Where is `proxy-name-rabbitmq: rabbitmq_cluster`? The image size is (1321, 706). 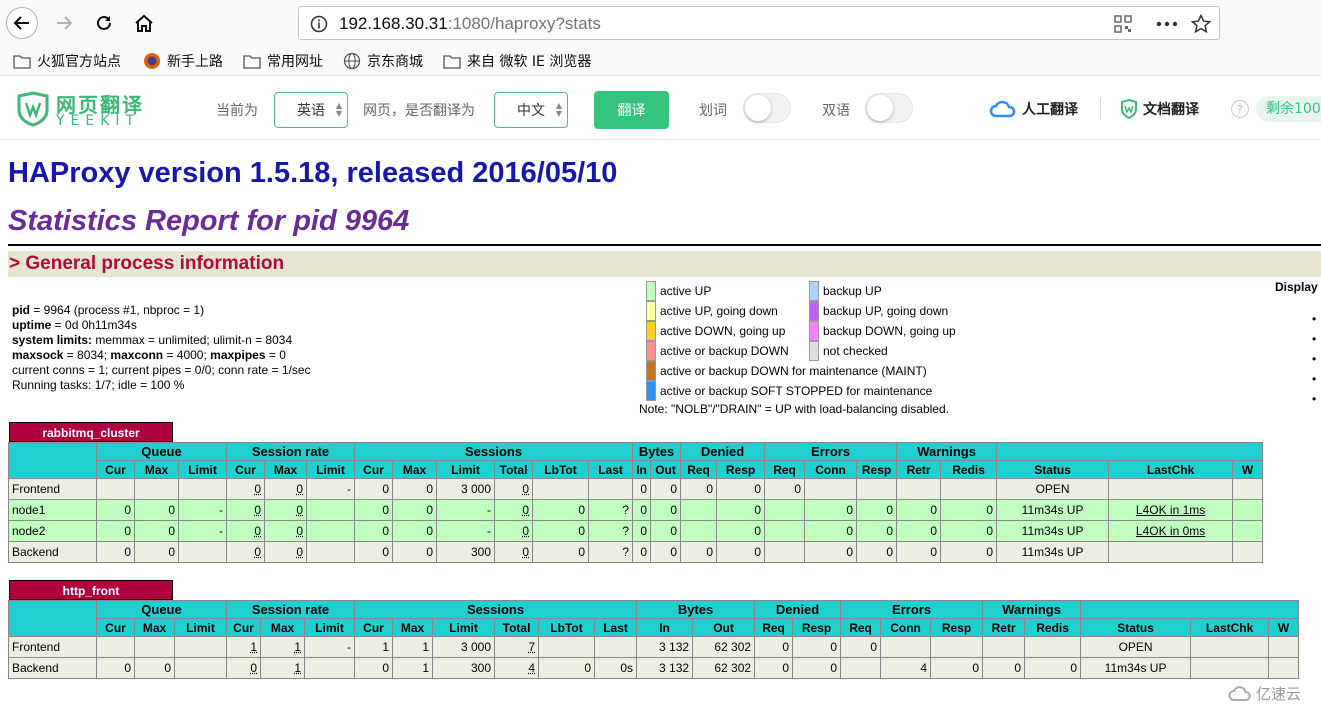
proxy-name-rabbitmq: rabbitmq_cluster is located at coordinates (91, 432).